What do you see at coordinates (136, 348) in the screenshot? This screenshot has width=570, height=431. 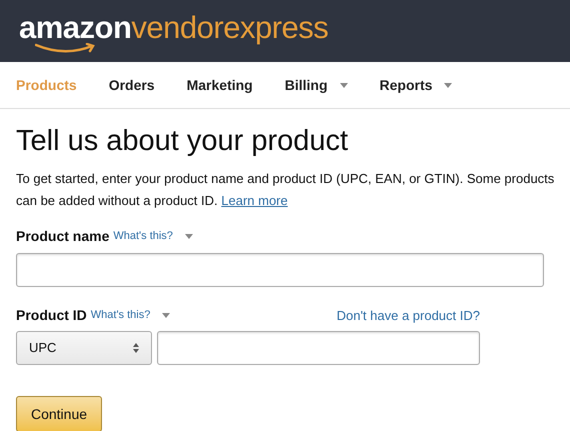 I see `updown-arrows-icon` at bounding box center [136, 348].